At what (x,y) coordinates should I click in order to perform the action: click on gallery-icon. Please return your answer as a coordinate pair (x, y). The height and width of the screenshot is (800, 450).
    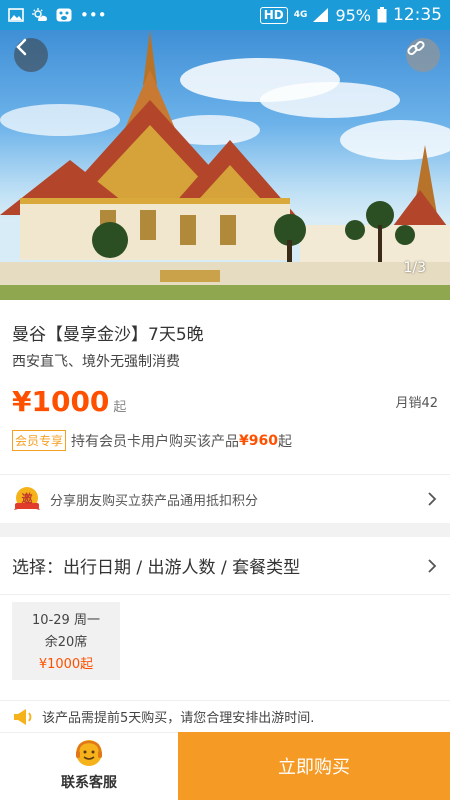
    Looking at the image, I should click on (16, 15).